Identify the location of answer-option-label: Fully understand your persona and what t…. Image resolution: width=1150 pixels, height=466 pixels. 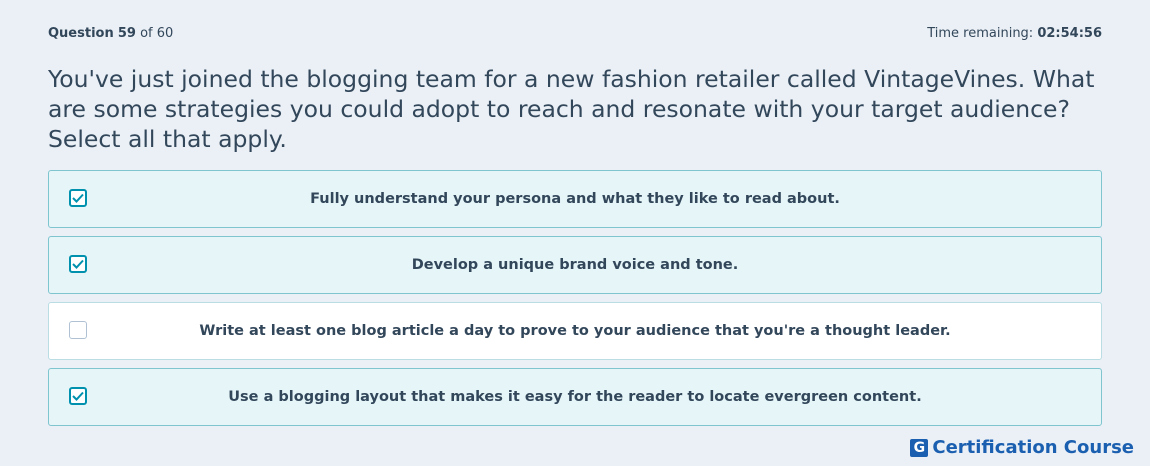
(575, 199).